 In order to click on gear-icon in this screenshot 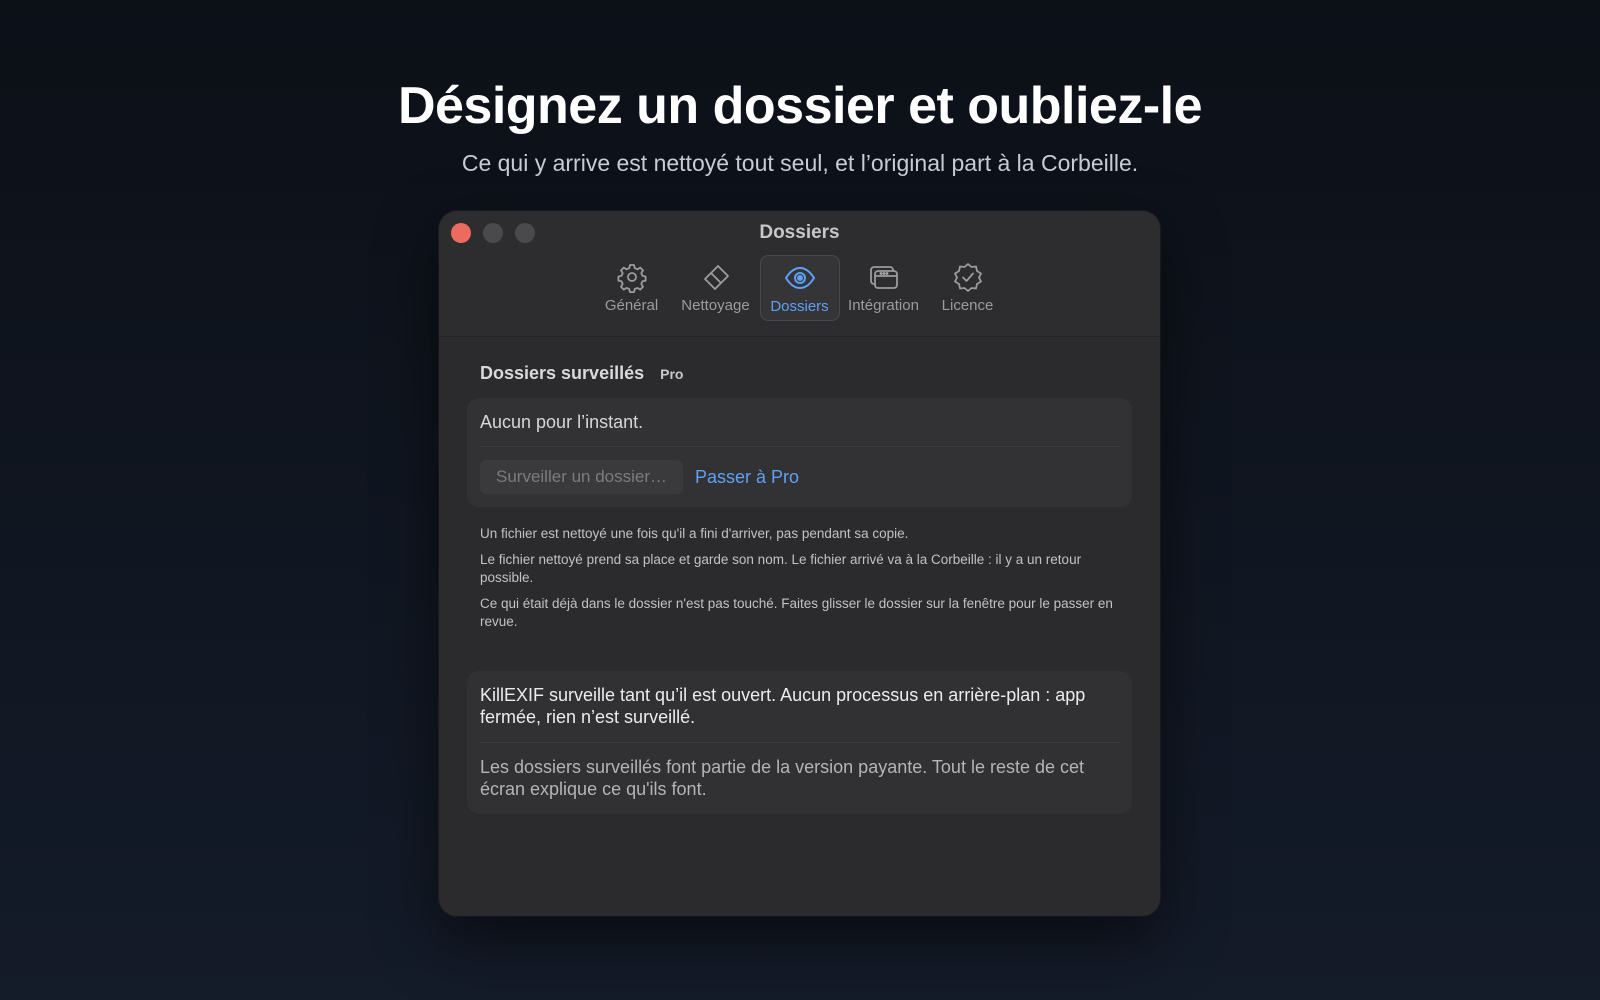, I will do `click(631, 278)`.